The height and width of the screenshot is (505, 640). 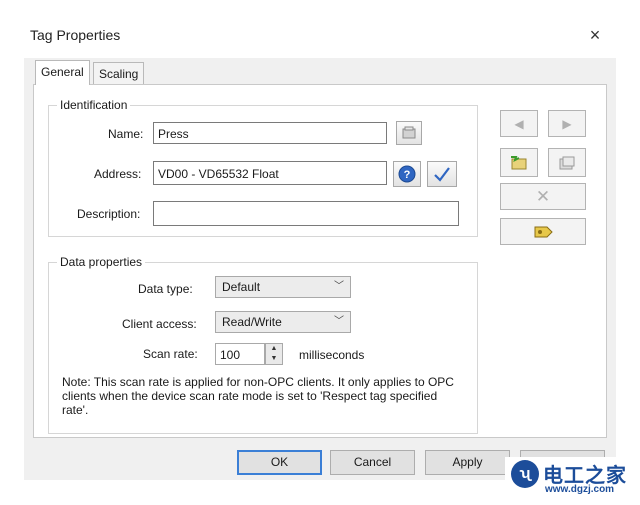 What do you see at coordinates (252, 322) in the screenshot?
I see `client-access-value: Read/Write` at bounding box center [252, 322].